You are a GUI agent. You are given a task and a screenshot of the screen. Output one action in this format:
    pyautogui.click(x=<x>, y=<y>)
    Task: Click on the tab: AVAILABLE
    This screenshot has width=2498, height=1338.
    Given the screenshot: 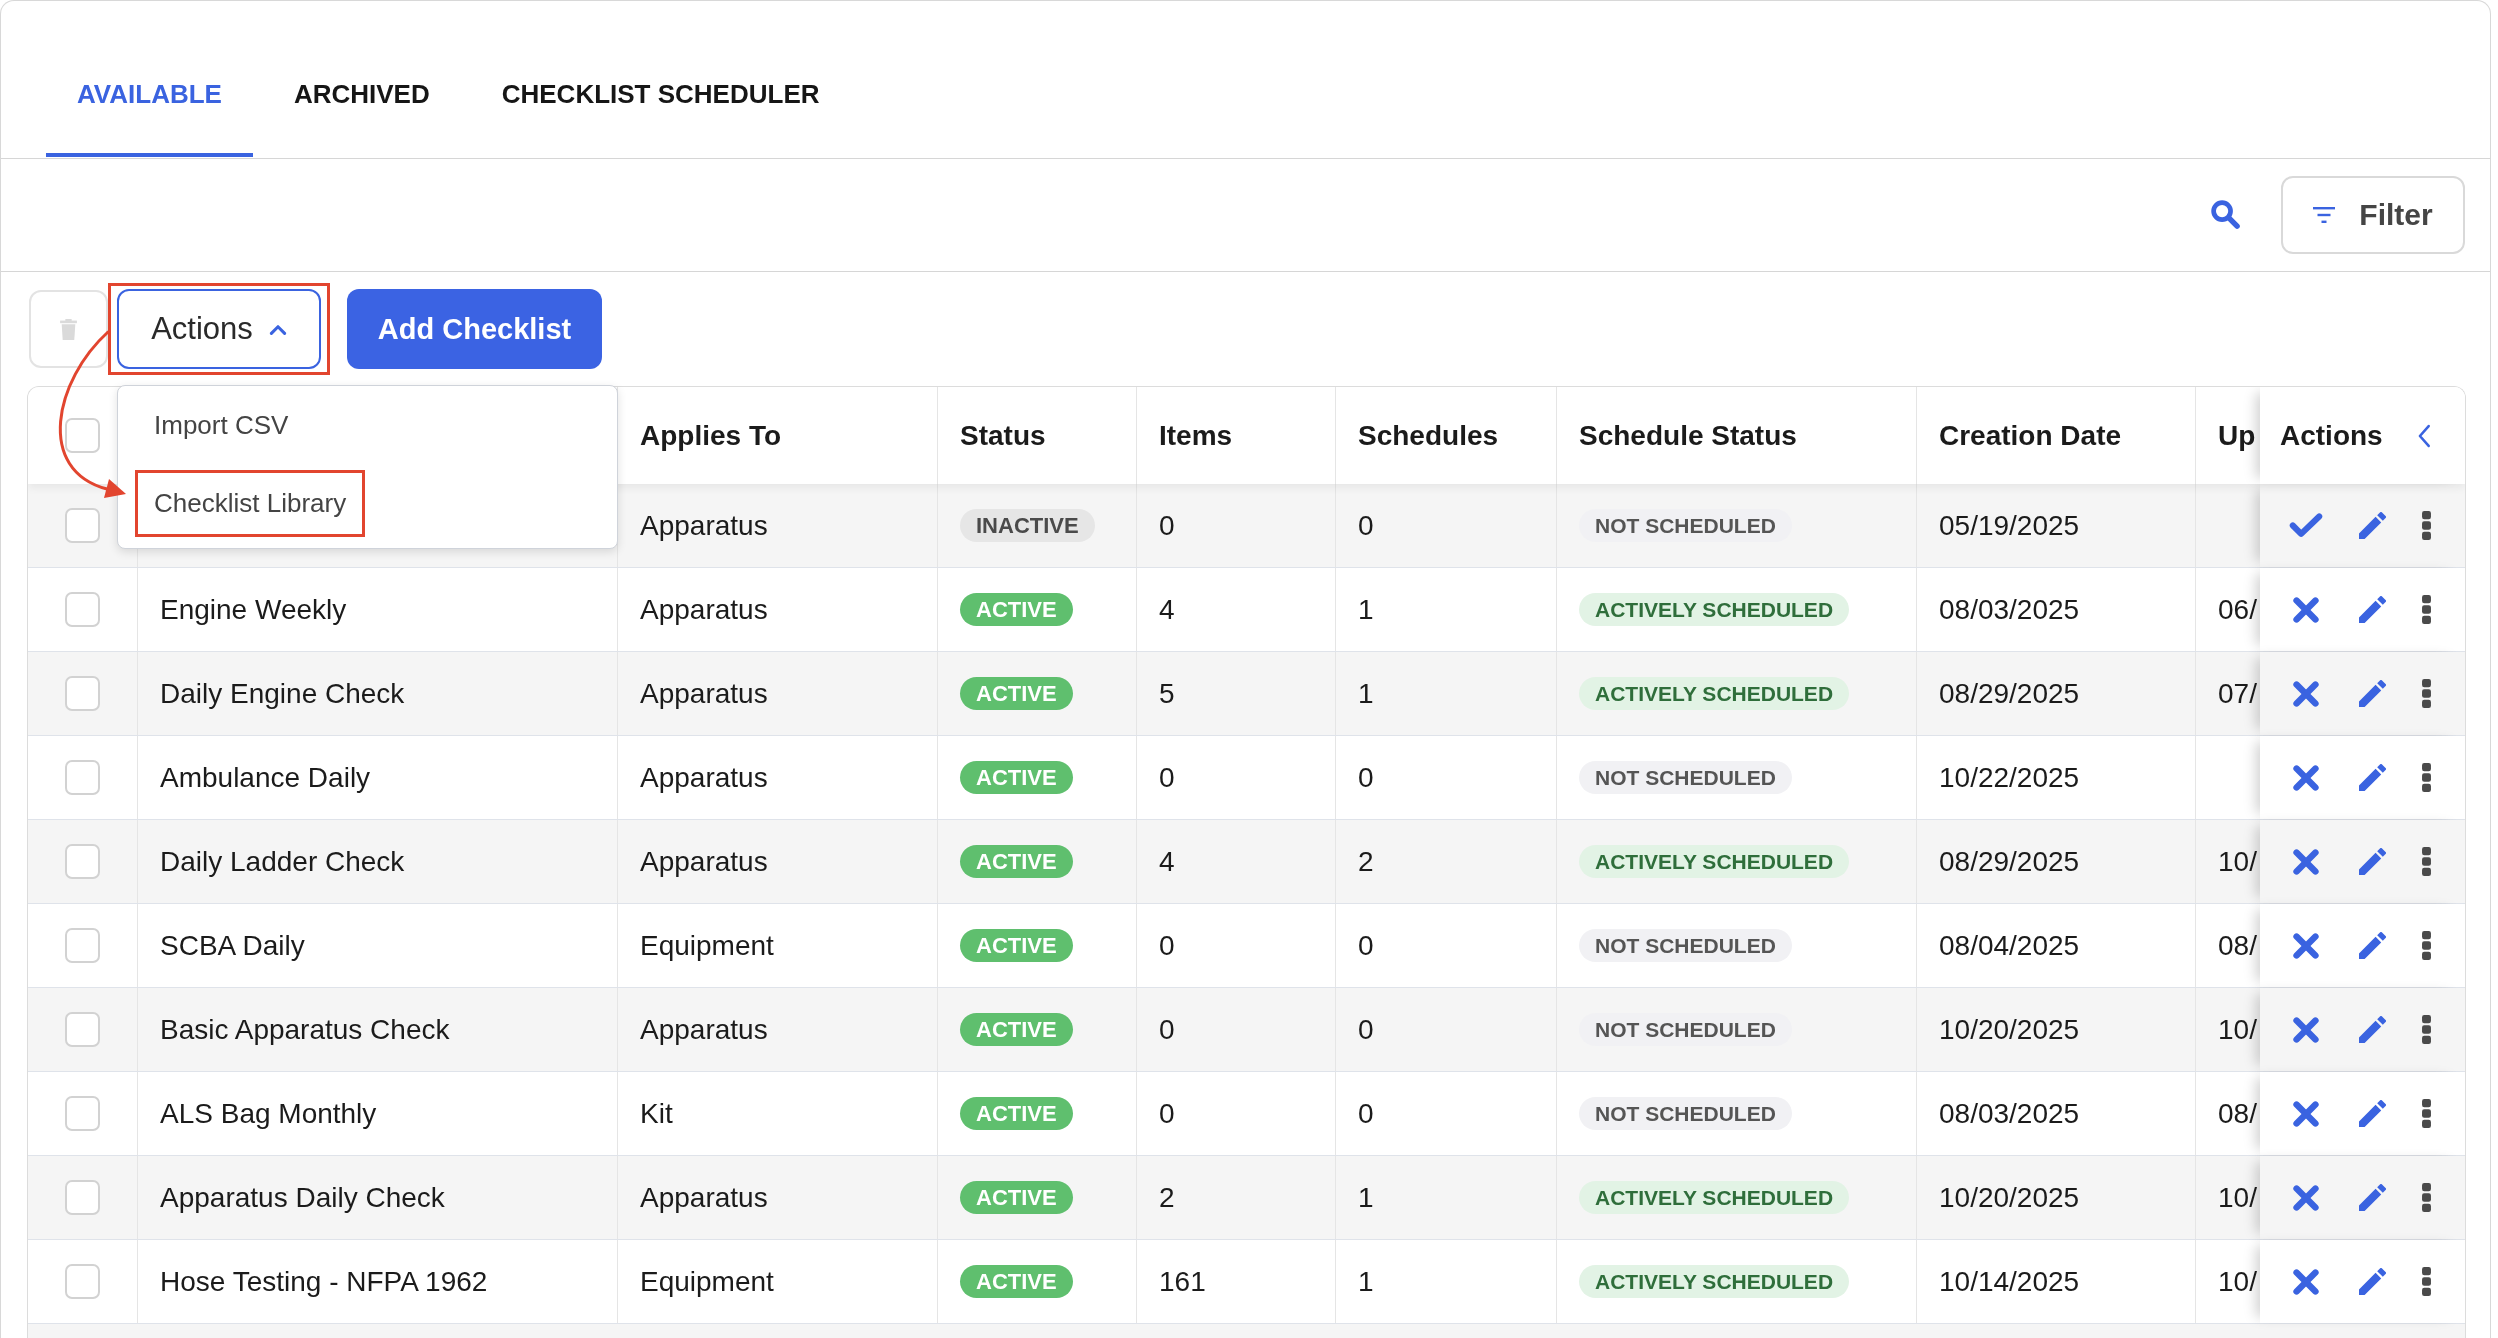 What is the action you would take?
    pyautogui.click(x=149, y=79)
    